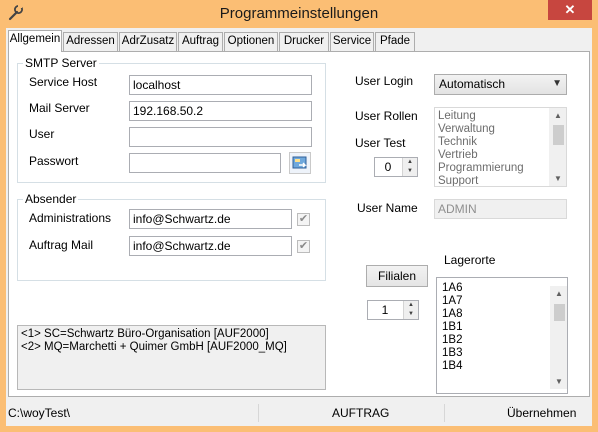 This screenshot has height=432, width=598. What do you see at coordinates (385, 310) in the screenshot?
I see `branches-counter-value: 1` at bounding box center [385, 310].